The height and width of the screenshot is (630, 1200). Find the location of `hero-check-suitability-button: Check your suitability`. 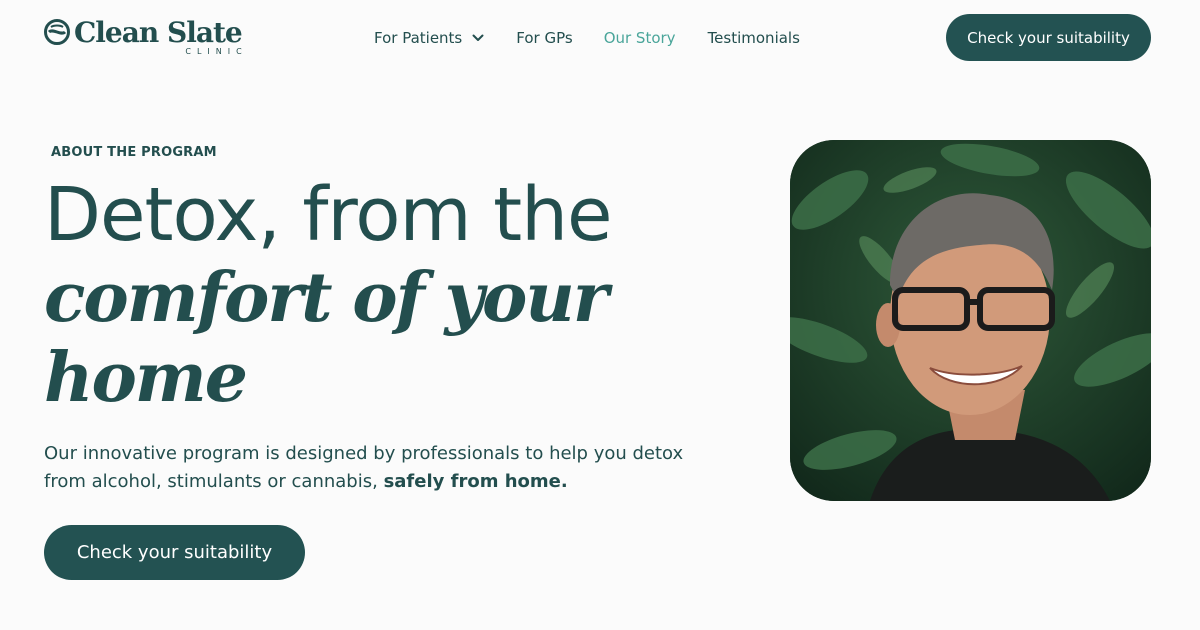

hero-check-suitability-button: Check your suitability is located at coordinates (174, 552).